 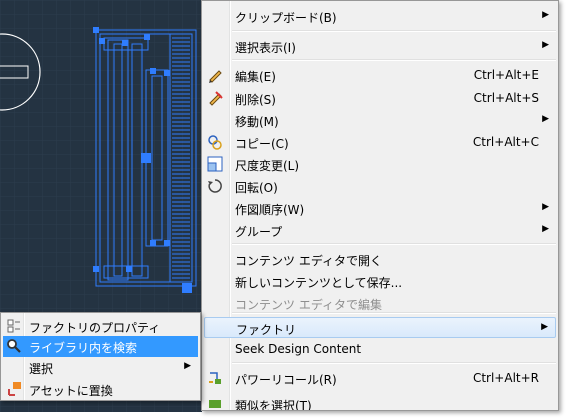 I want to click on hatch-lines, so click(x=181, y=158).